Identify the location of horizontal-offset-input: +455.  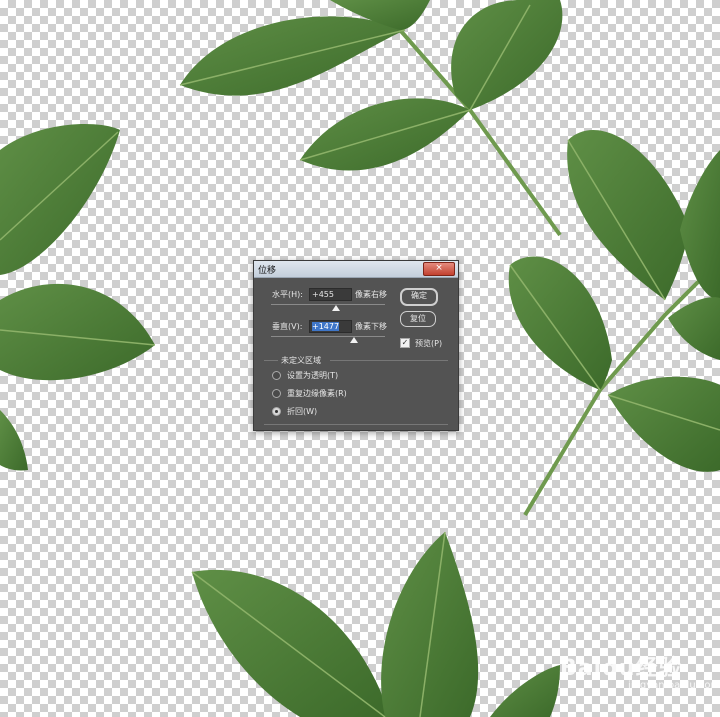
(330, 294).